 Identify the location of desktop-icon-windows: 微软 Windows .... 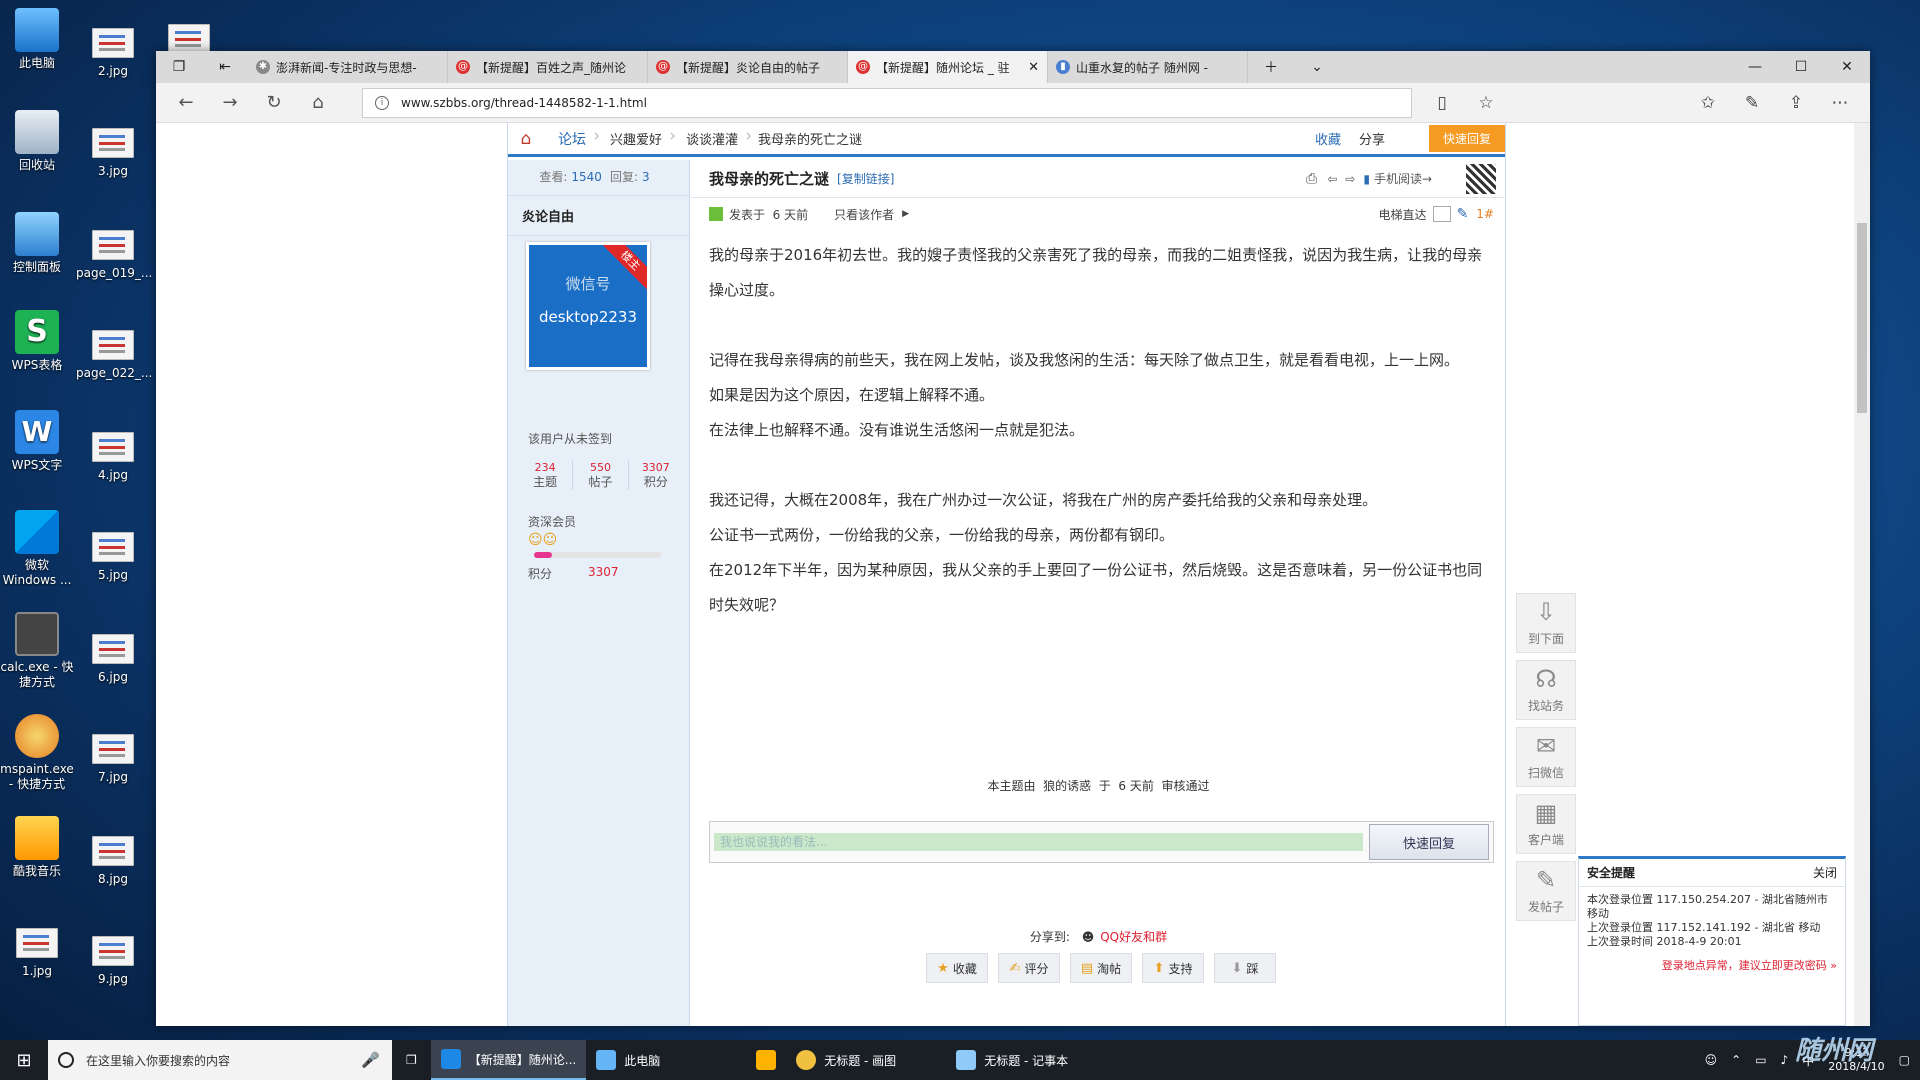
(37, 549).